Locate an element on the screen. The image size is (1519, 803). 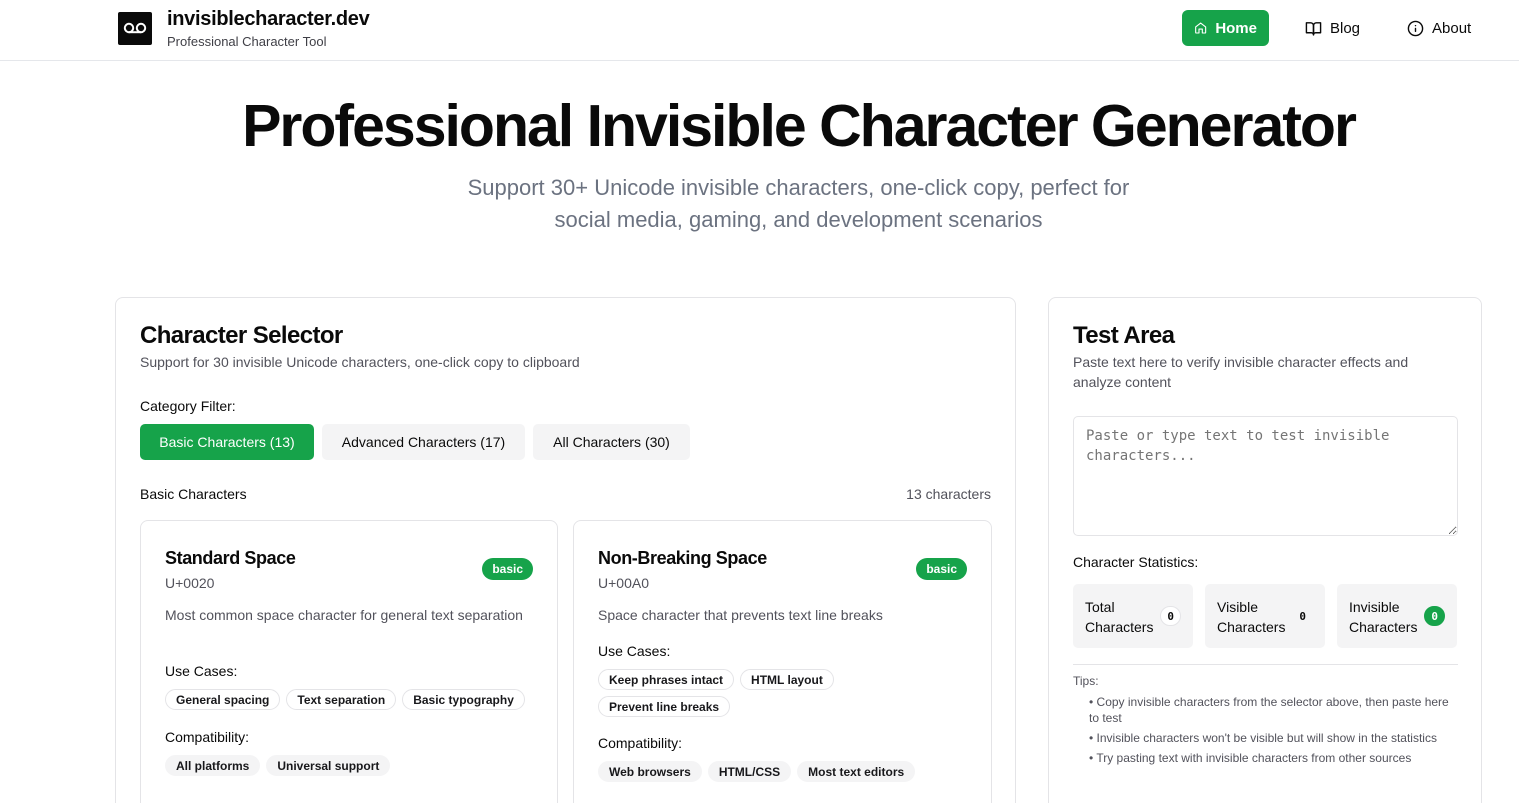
stat-visible-label: Visible Characters is located at coordinates (1251, 617).